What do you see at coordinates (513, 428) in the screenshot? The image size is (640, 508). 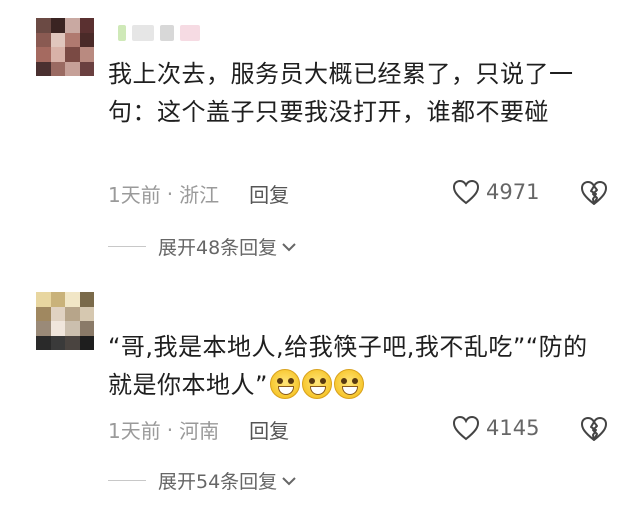 I see `like-count: 4145` at bounding box center [513, 428].